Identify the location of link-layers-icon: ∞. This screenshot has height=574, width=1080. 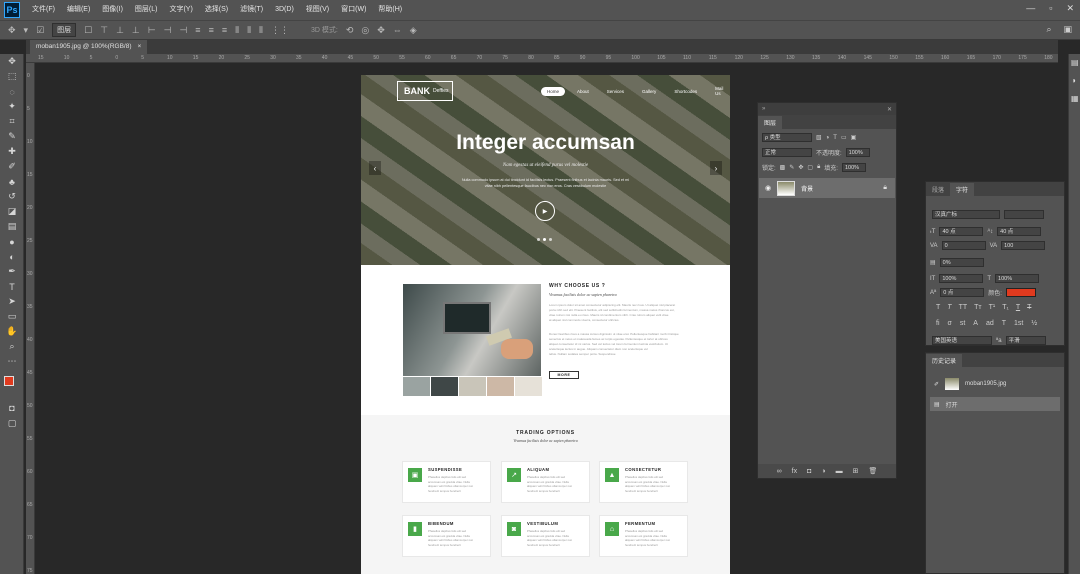
(779, 471).